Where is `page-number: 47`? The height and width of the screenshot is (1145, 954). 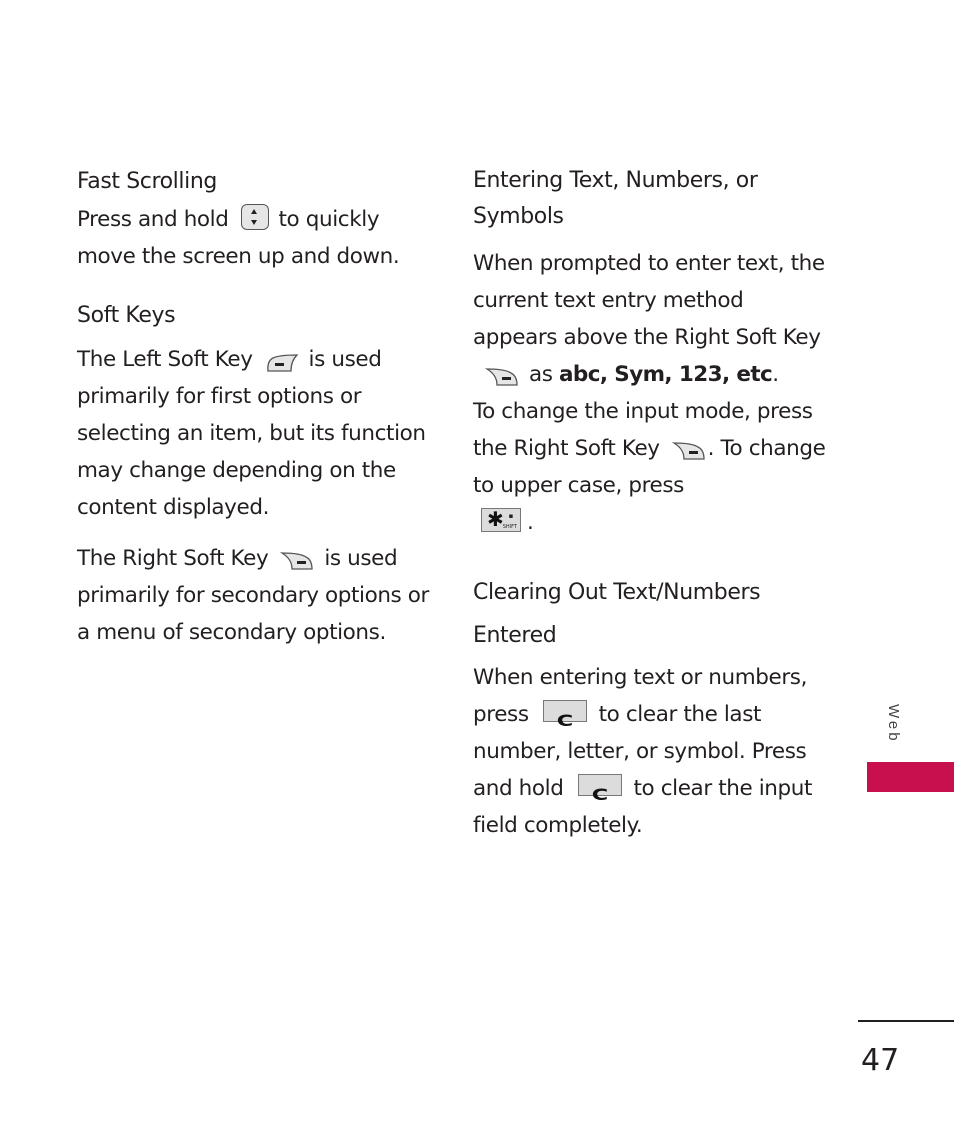 page-number: 47 is located at coordinates (880, 1060).